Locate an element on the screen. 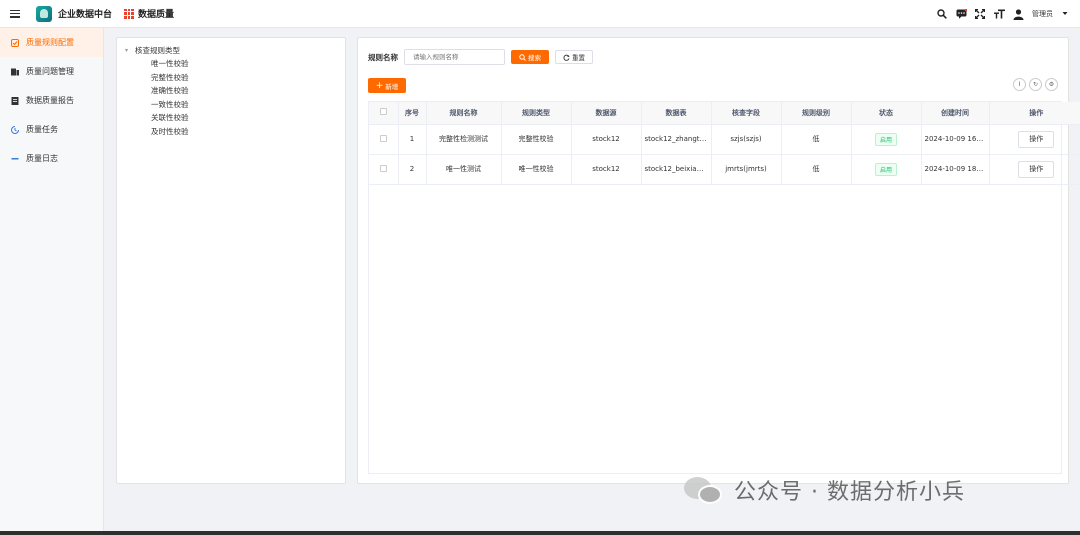  cell-index: 2 is located at coordinates (412, 169).